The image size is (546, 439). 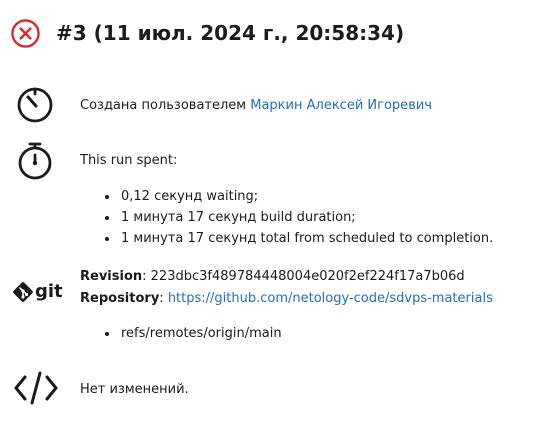 I want to click on list-item: 0,12 секунд waiting;, so click(x=306, y=196).